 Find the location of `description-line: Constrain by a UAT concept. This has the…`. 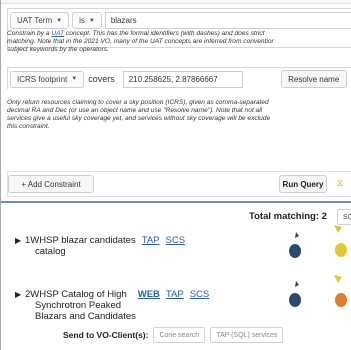

description-line: Constrain by a UAT concept. This has the… is located at coordinates (177, 34).